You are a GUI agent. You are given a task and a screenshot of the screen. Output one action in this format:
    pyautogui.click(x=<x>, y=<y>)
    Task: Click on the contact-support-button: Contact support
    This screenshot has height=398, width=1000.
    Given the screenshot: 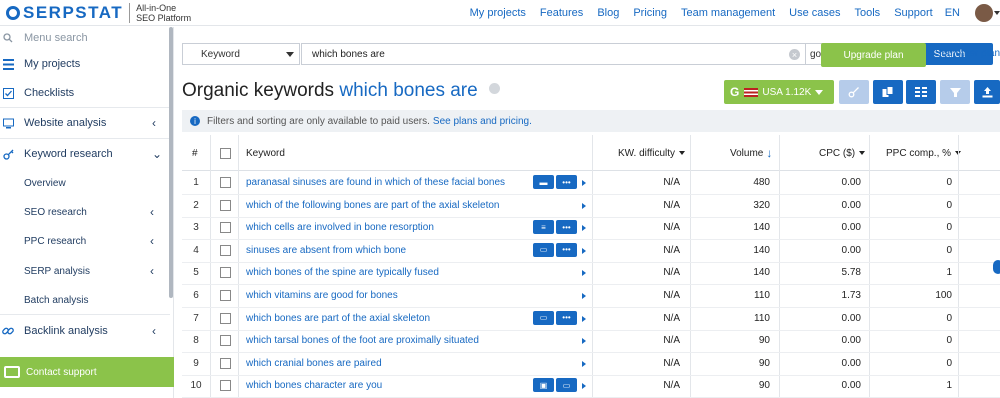 What is the action you would take?
    pyautogui.click(x=87, y=372)
    